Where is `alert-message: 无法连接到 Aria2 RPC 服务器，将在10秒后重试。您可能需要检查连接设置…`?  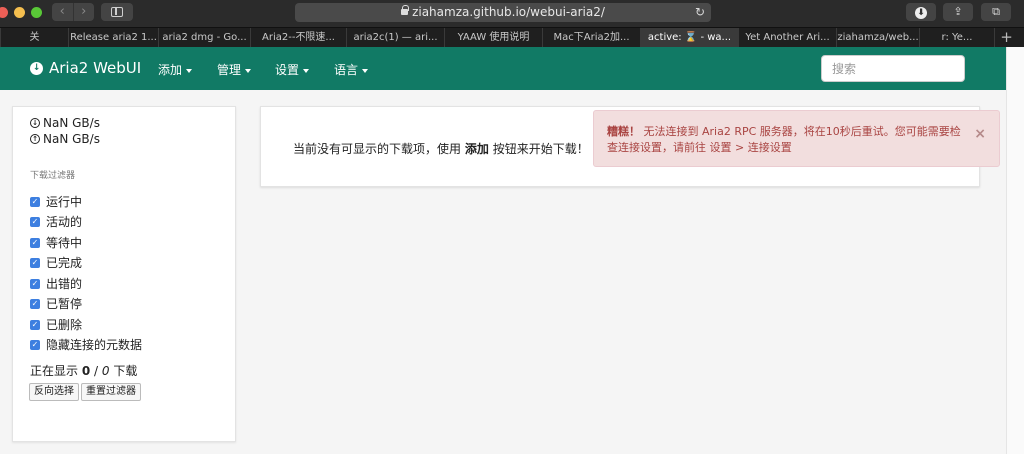 alert-message: 无法连接到 Aria2 RPC 服务器，将在10秒后重试。您可能需要检查连接设置… is located at coordinates (784, 139).